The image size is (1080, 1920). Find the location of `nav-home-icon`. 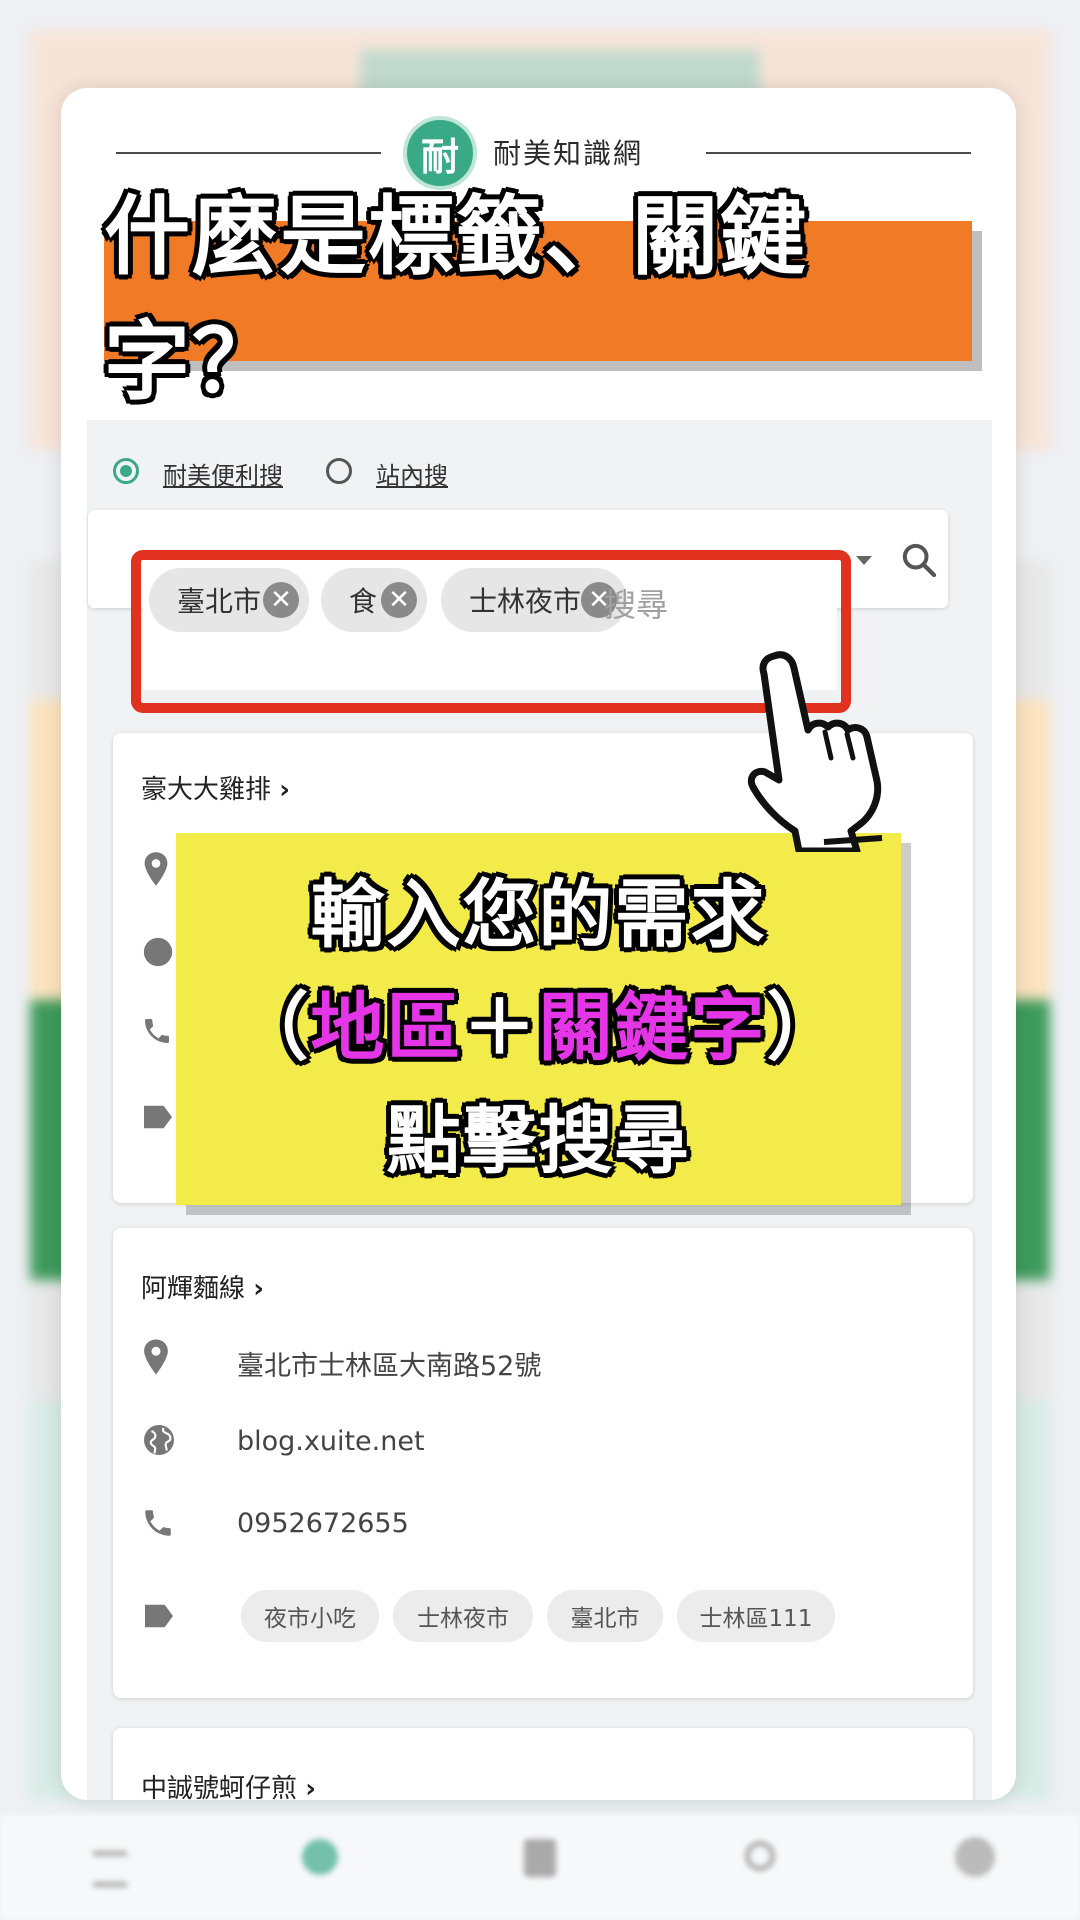

nav-home-icon is located at coordinates (320, 1854).